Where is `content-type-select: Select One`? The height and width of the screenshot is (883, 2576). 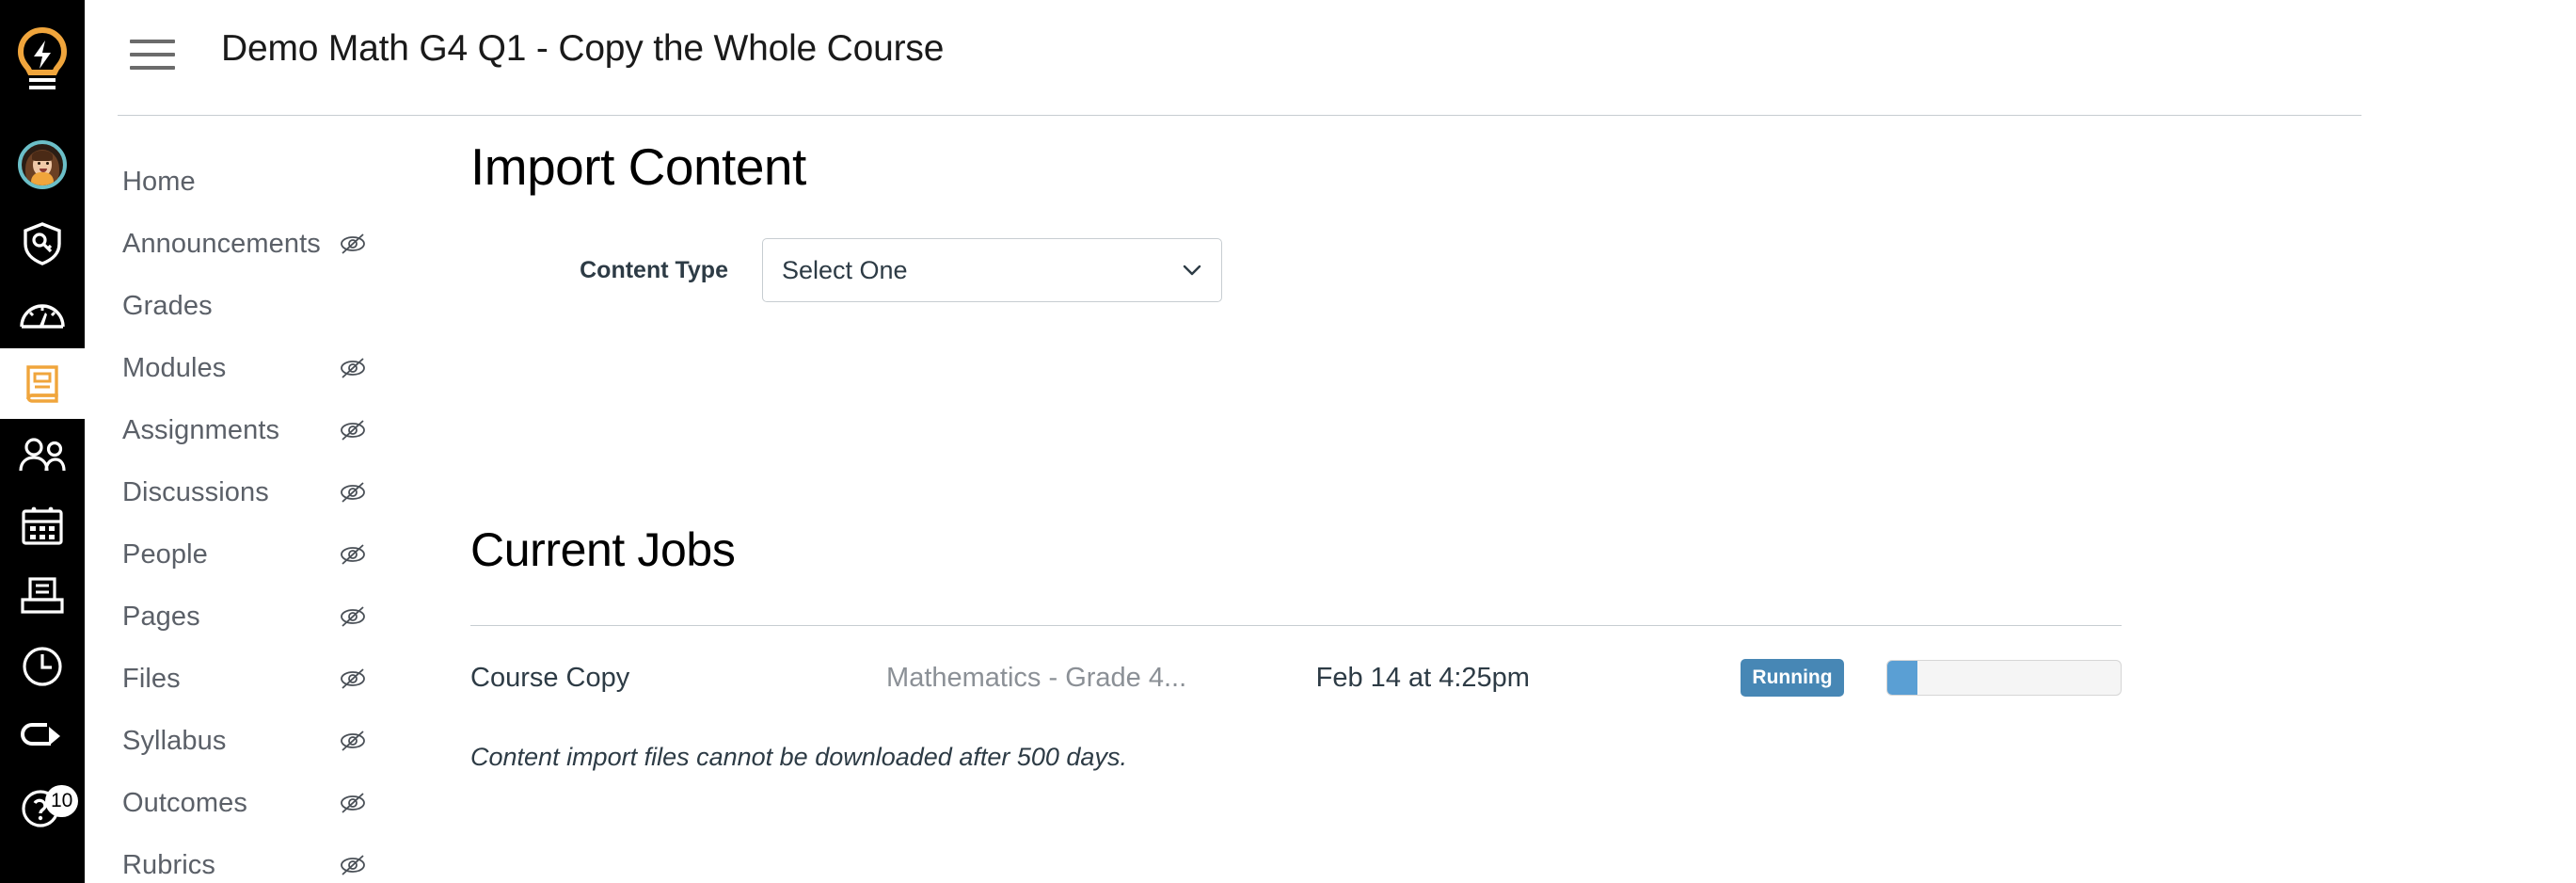 content-type-select: Select One is located at coordinates (992, 270).